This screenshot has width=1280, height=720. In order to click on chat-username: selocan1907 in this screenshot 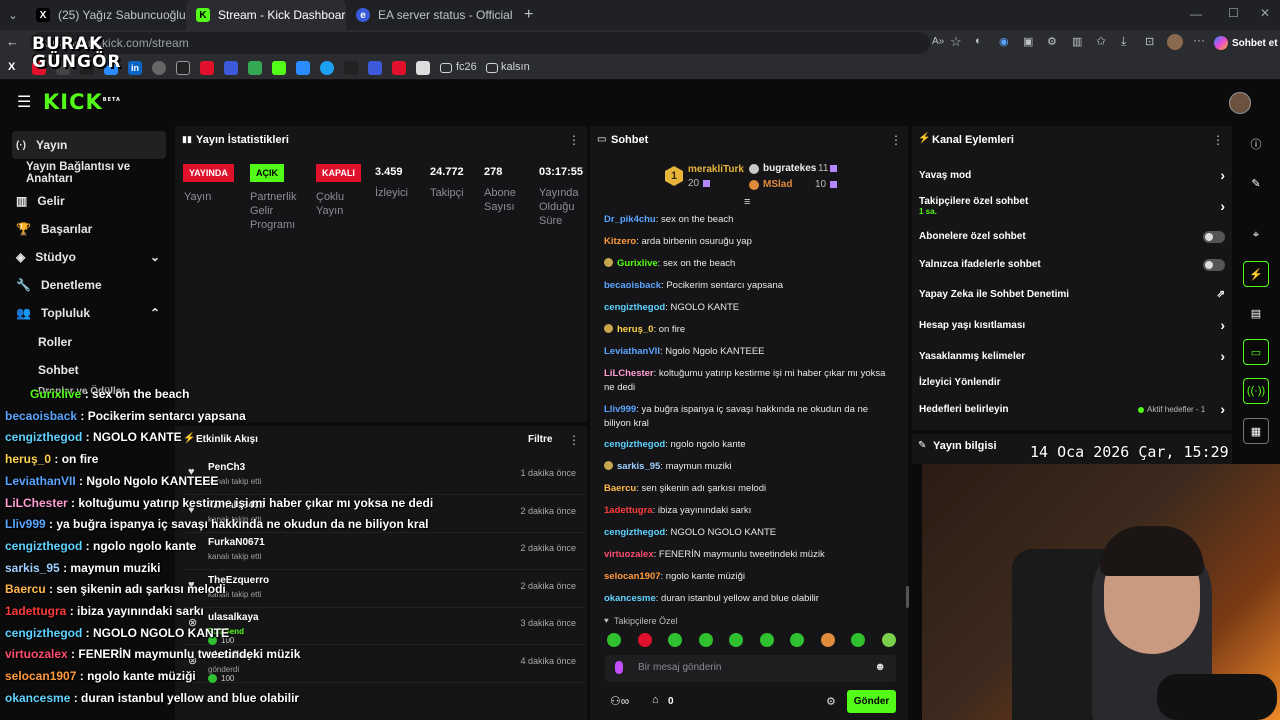, I will do `click(632, 576)`.